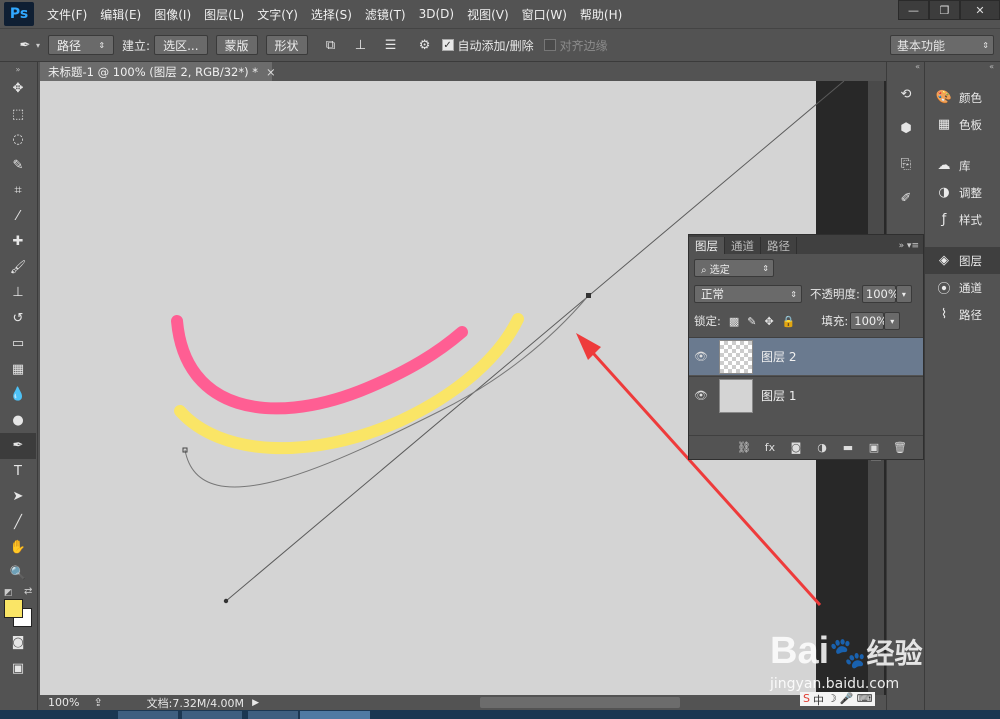 This screenshot has height=719, width=1000. I want to click on fill-dropdown-icon: ▾, so click(892, 321).